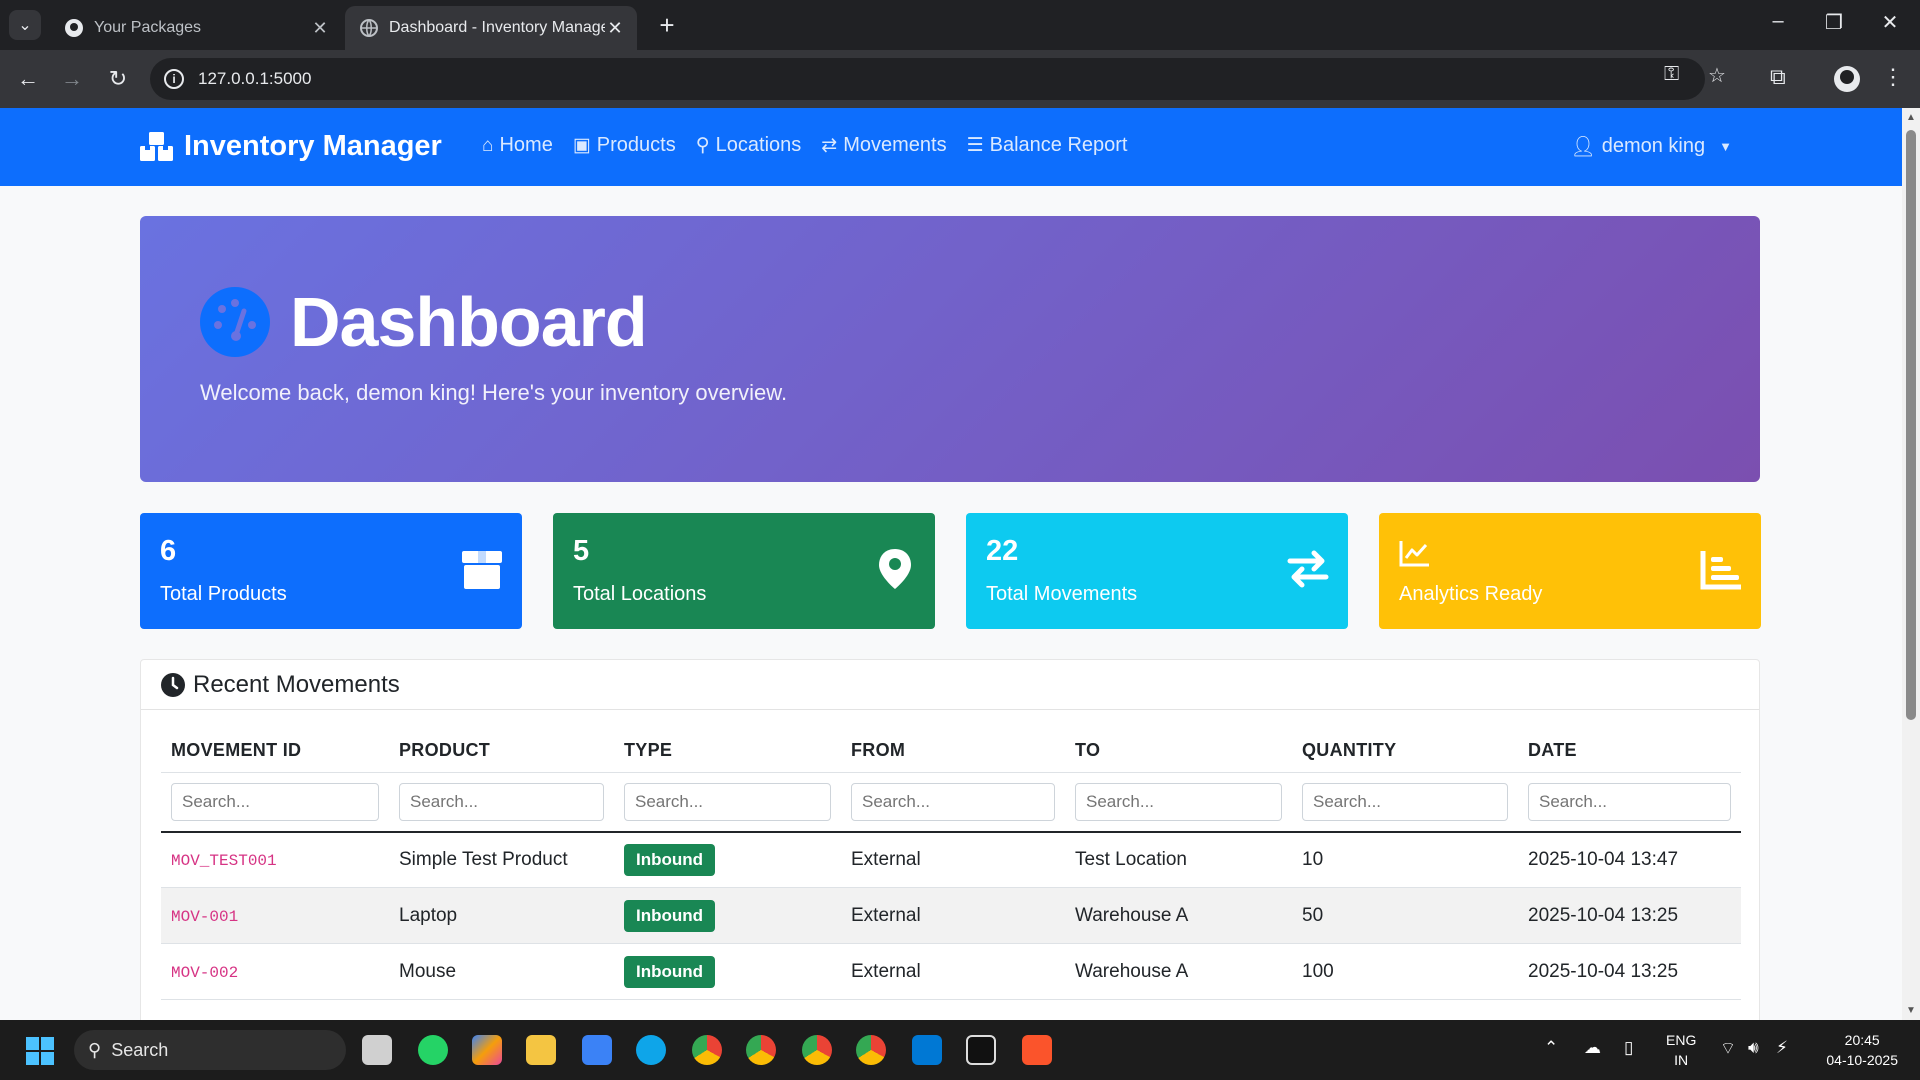 This screenshot has width=1920, height=1080. What do you see at coordinates (1862, 1040) in the screenshot?
I see `clock-time: 20:45` at bounding box center [1862, 1040].